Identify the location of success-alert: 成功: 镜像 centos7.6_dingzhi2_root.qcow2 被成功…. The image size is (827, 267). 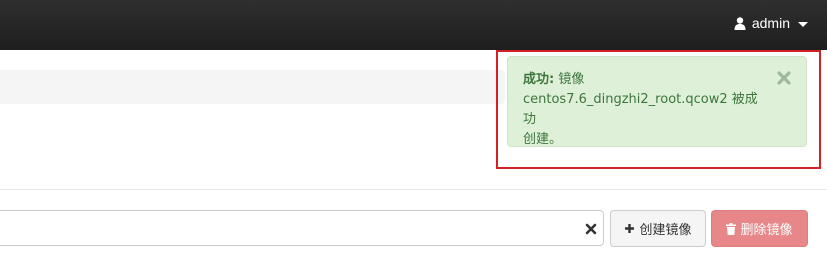
(657, 101).